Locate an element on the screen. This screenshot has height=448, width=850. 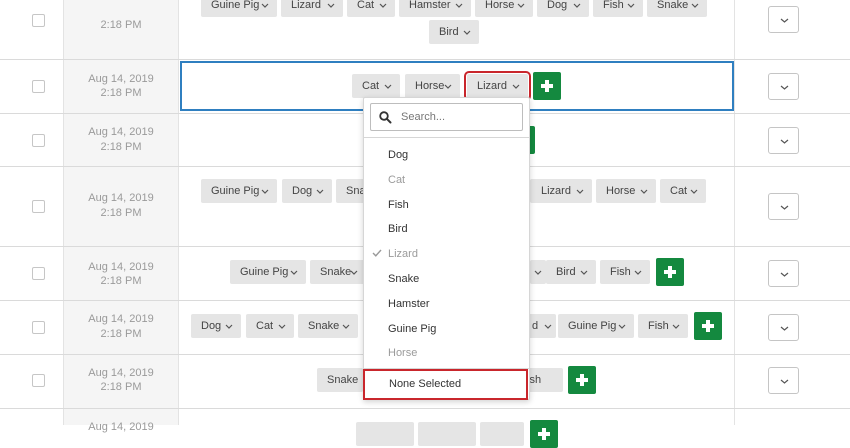
row-time: 2:18 PM is located at coordinates (121, 213).